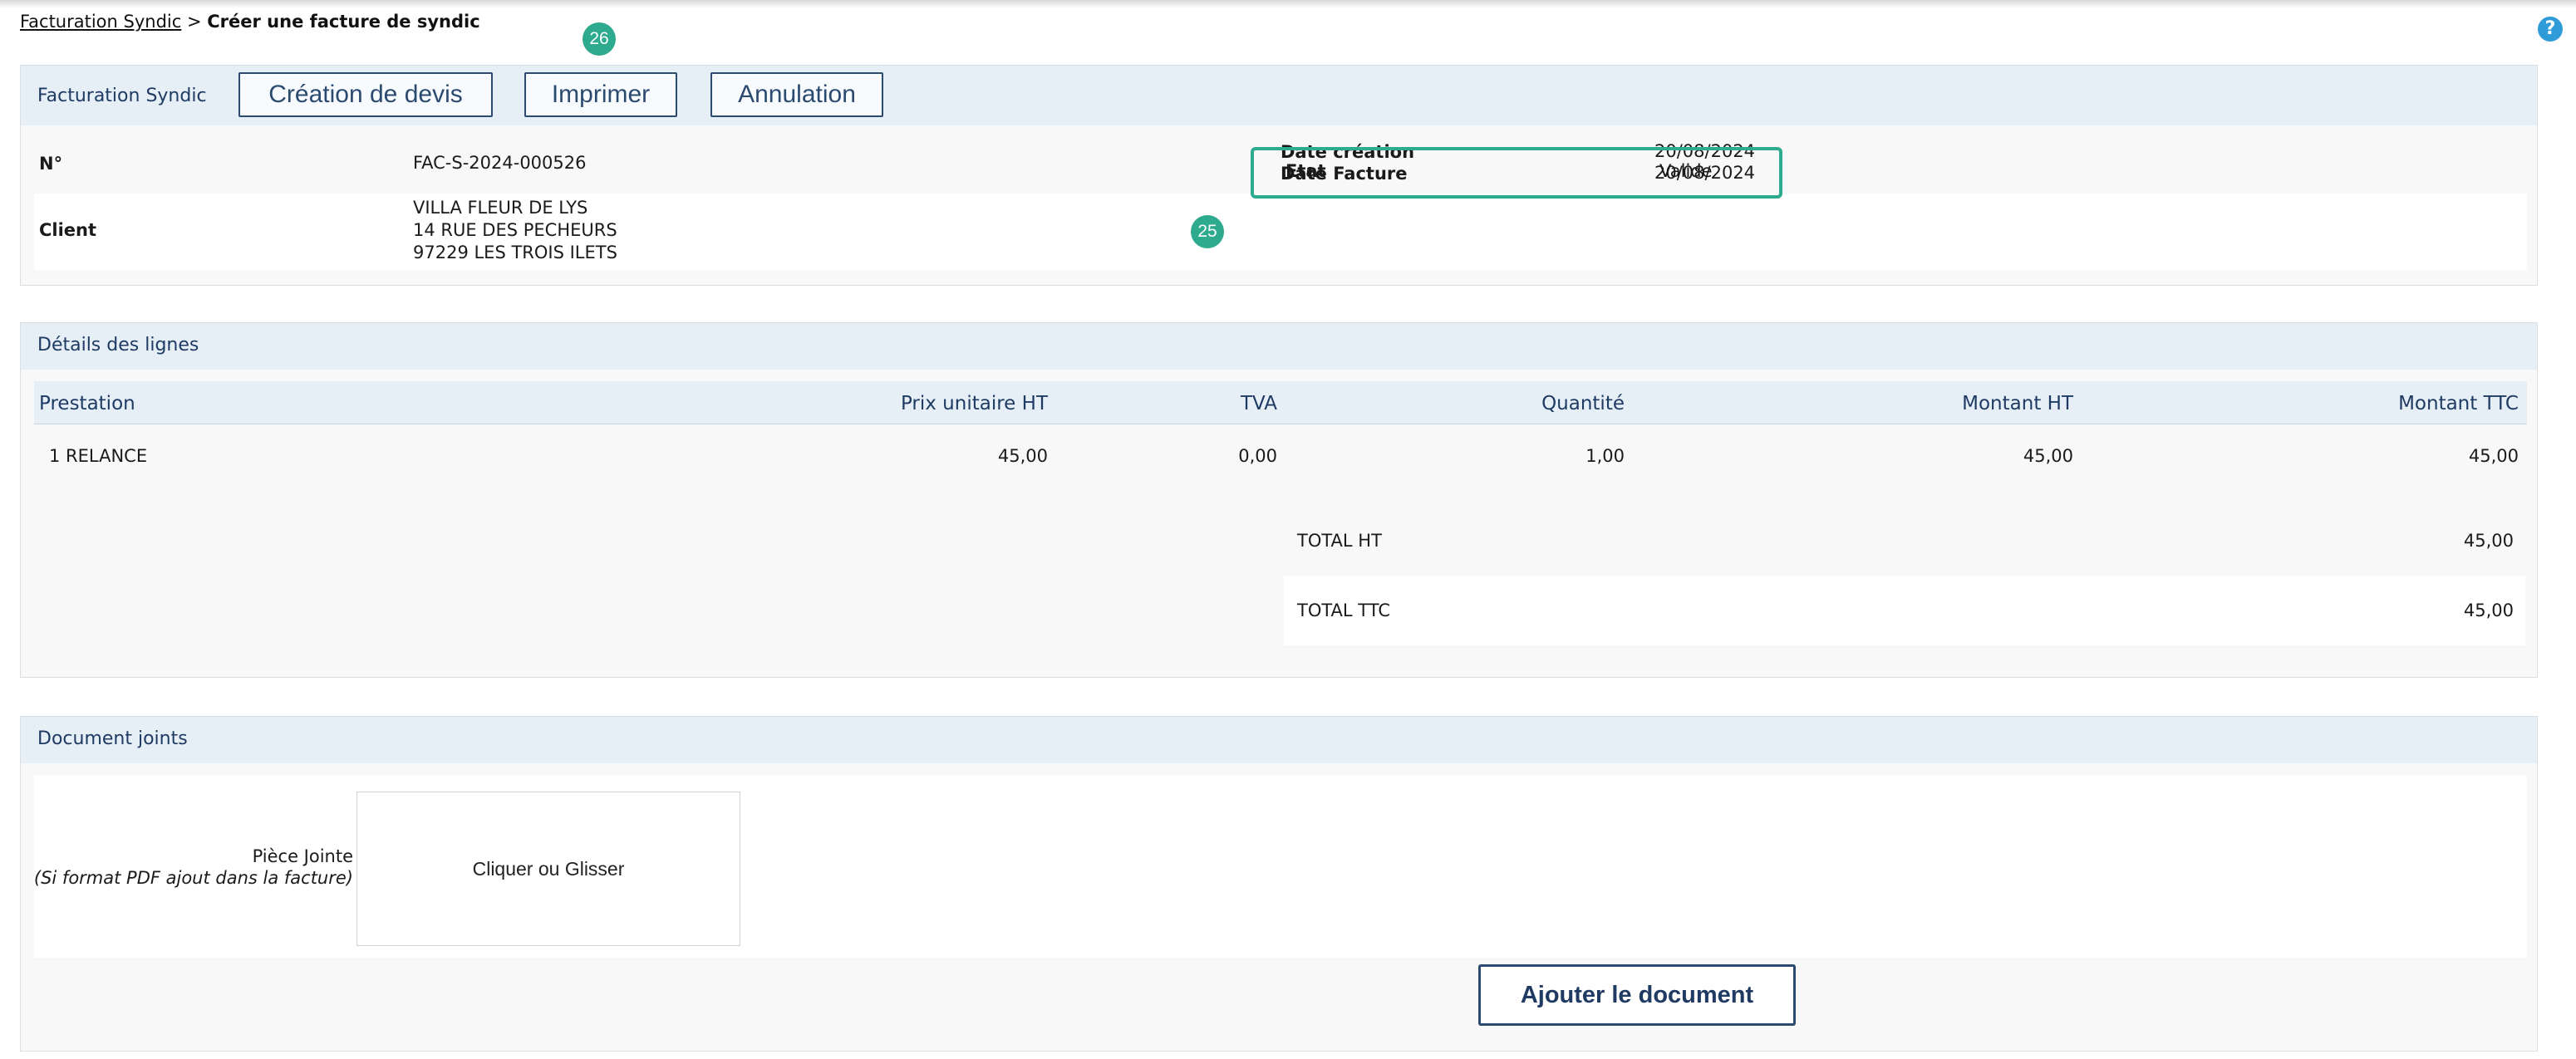  Describe the element at coordinates (1344, 610) in the screenshot. I see `total-ttc-label: TOTAL TTC` at that location.